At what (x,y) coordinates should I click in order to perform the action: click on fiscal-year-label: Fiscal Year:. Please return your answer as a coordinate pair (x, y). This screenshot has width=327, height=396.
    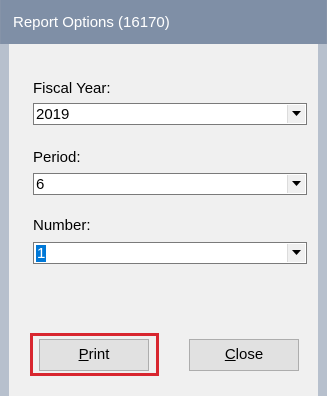
    Looking at the image, I should click on (72, 88).